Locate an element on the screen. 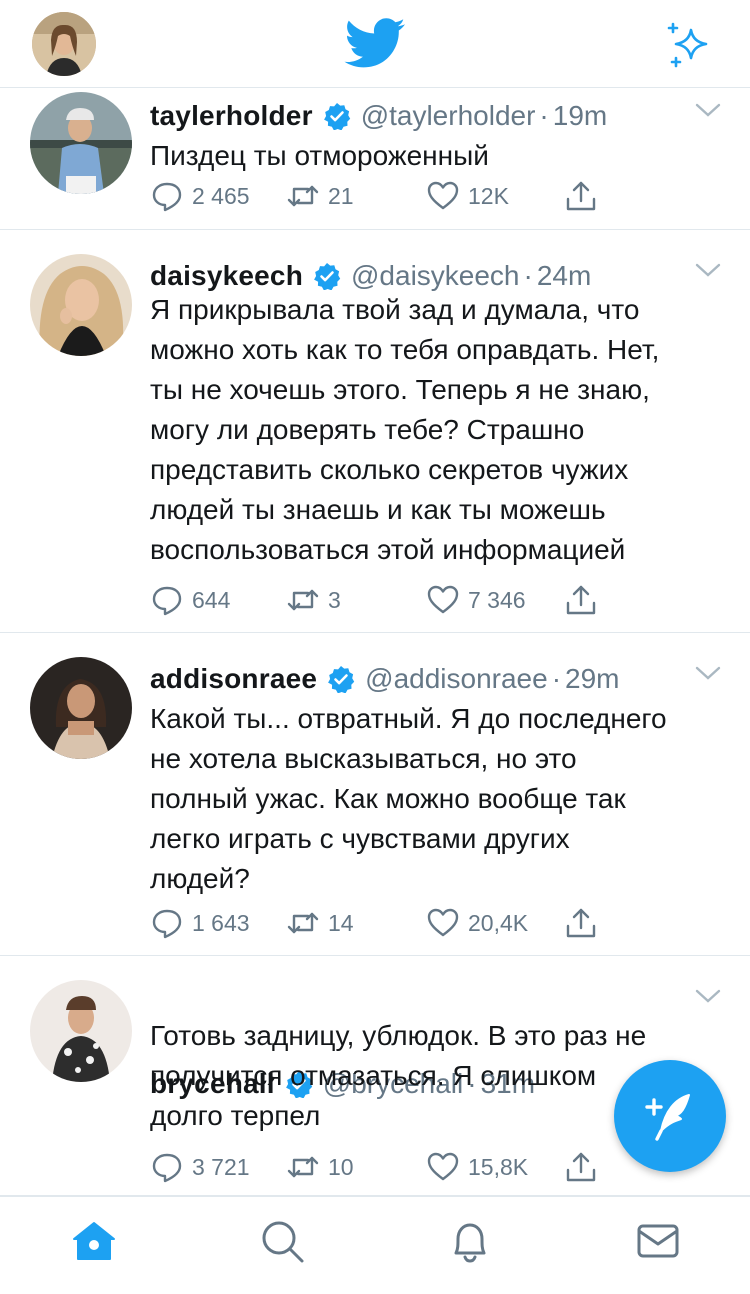 The image size is (750, 1294). tweet-time: 29m is located at coordinates (592, 678).